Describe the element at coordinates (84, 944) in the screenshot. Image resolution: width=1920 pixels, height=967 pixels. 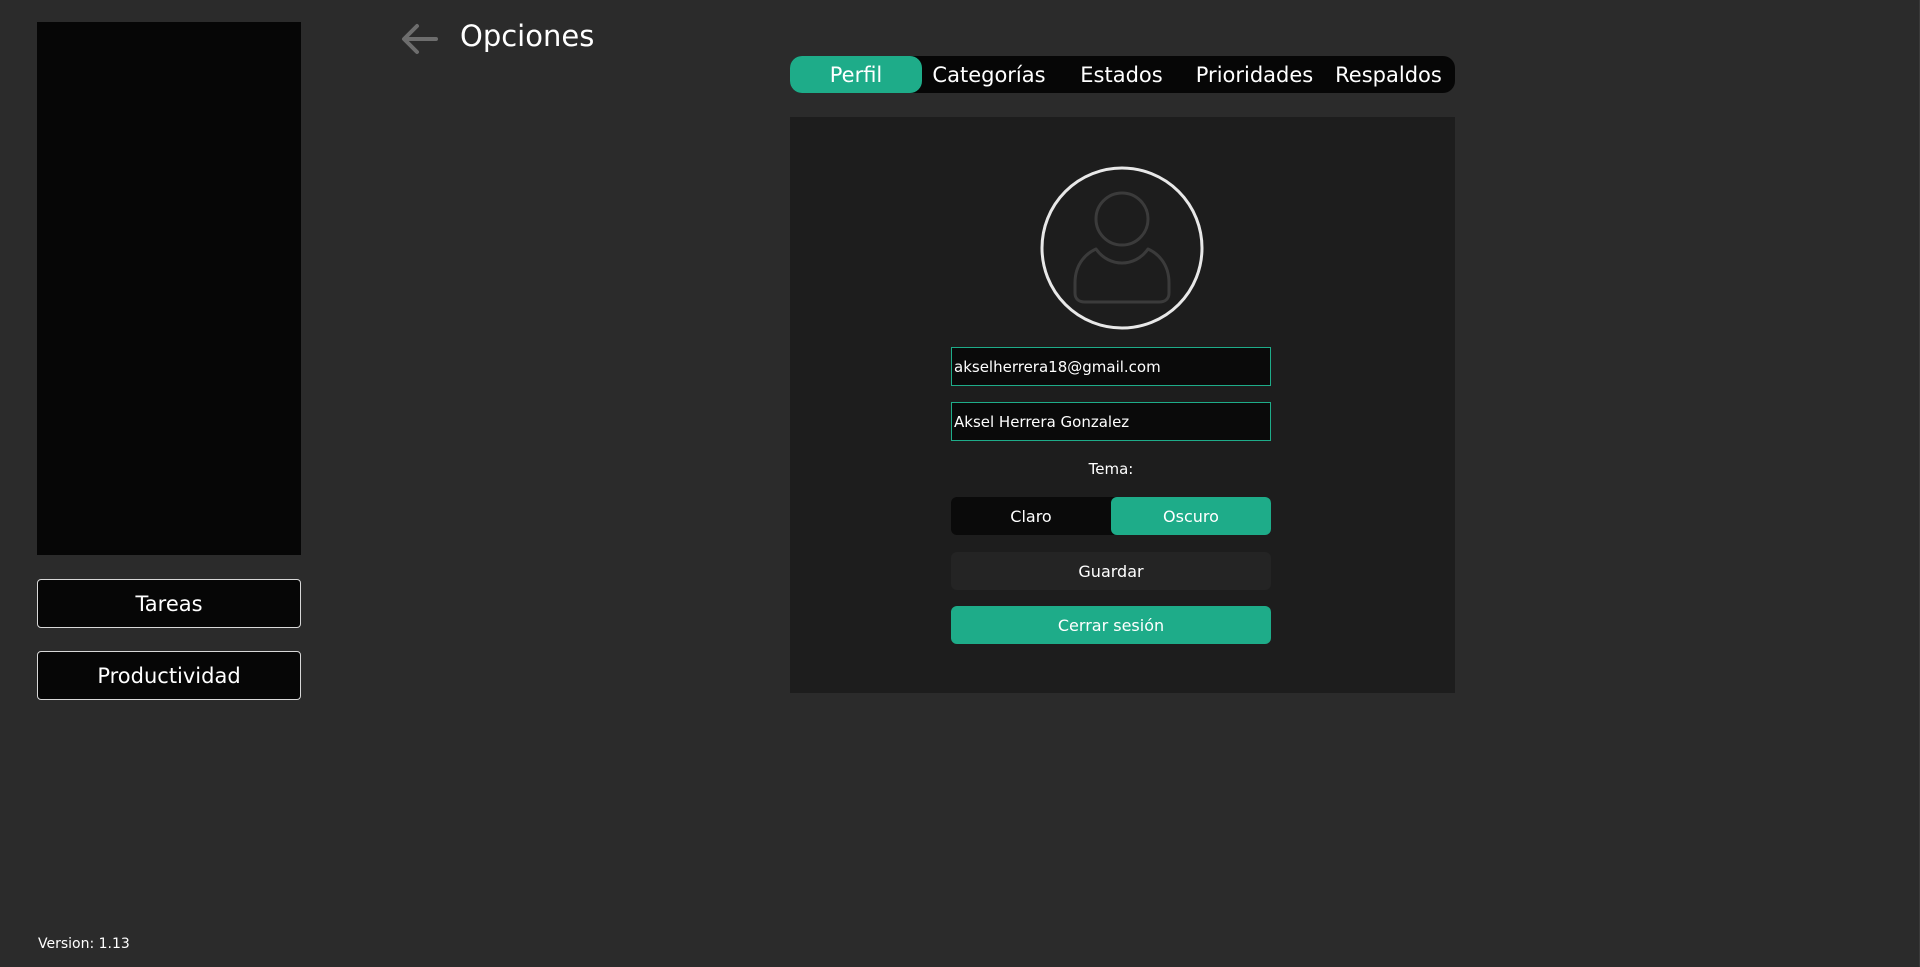
I see `version-label: Version: 1.13` at that location.